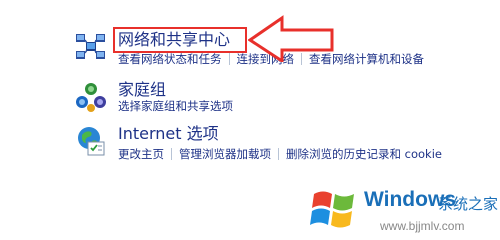  What do you see at coordinates (92, 48) in the screenshot?
I see `network-sharing-icon` at bounding box center [92, 48].